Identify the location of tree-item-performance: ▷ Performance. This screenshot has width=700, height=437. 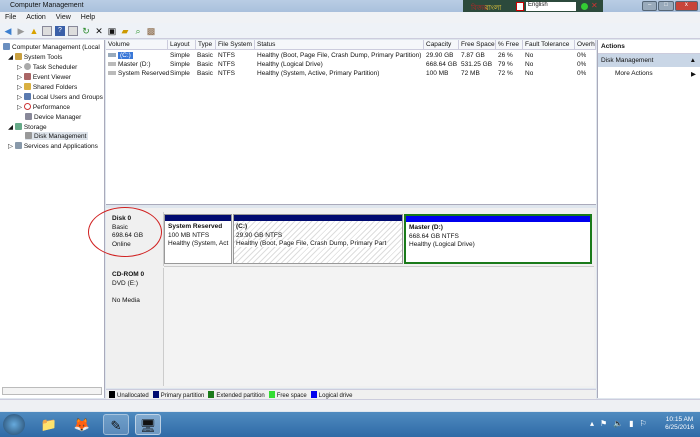
(43, 107).